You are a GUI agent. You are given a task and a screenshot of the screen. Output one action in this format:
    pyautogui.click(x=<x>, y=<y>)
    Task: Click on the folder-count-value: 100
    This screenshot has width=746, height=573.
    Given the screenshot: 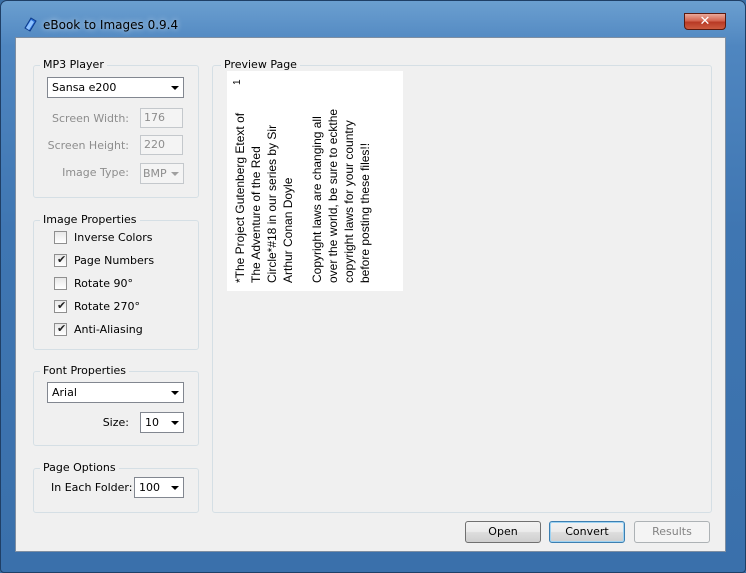 What is the action you would take?
    pyautogui.click(x=149, y=487)
    